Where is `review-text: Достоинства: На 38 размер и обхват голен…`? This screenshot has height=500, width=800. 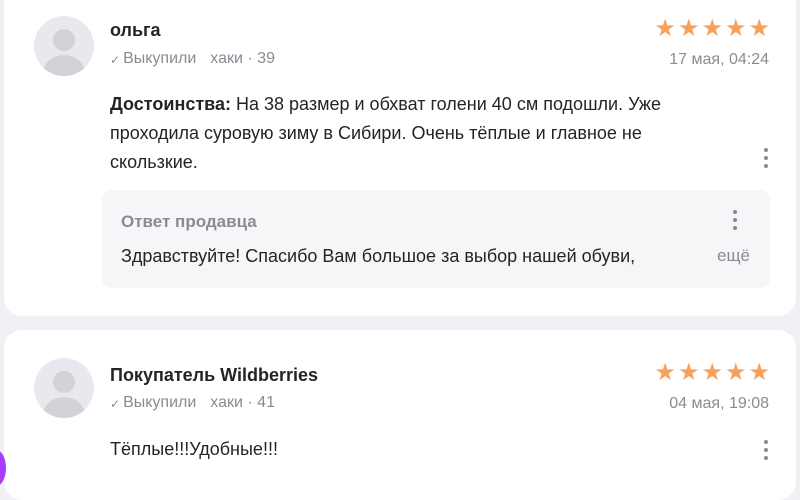 review-text: Достоинства: На 38 размер и обхват голен… is located at coordinates (410, 133).